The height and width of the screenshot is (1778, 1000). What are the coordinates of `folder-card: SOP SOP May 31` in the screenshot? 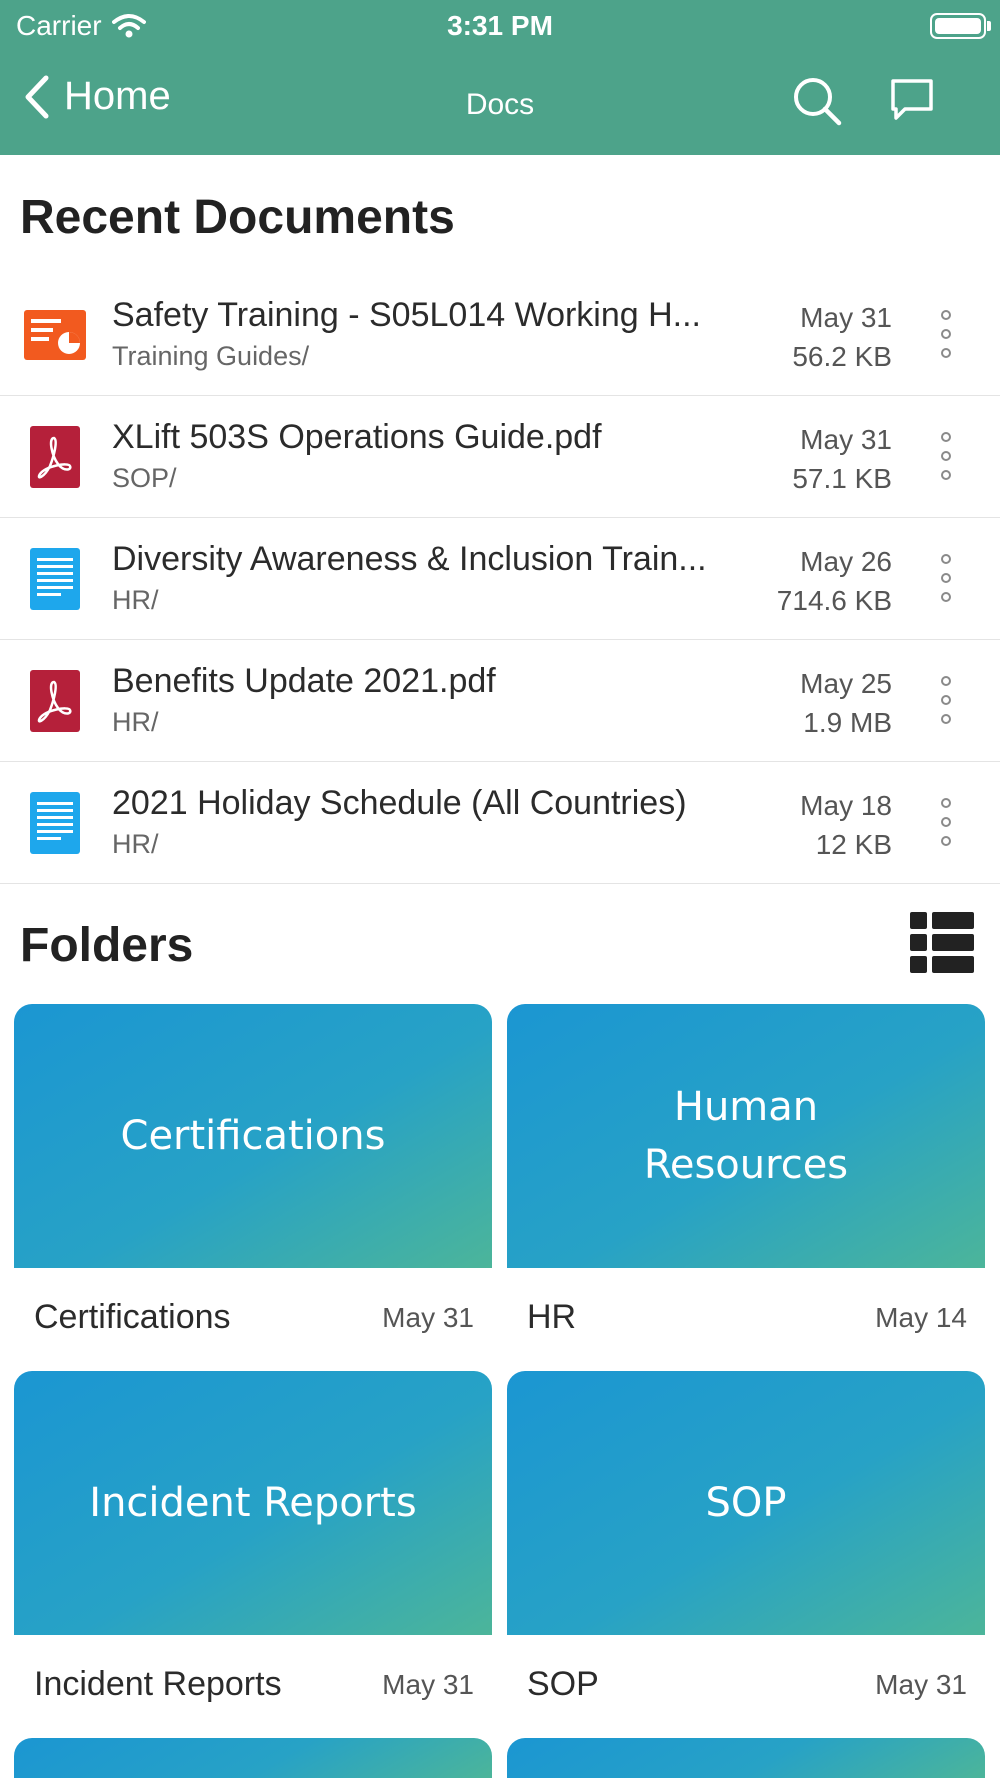 It's located at (746, 1546).